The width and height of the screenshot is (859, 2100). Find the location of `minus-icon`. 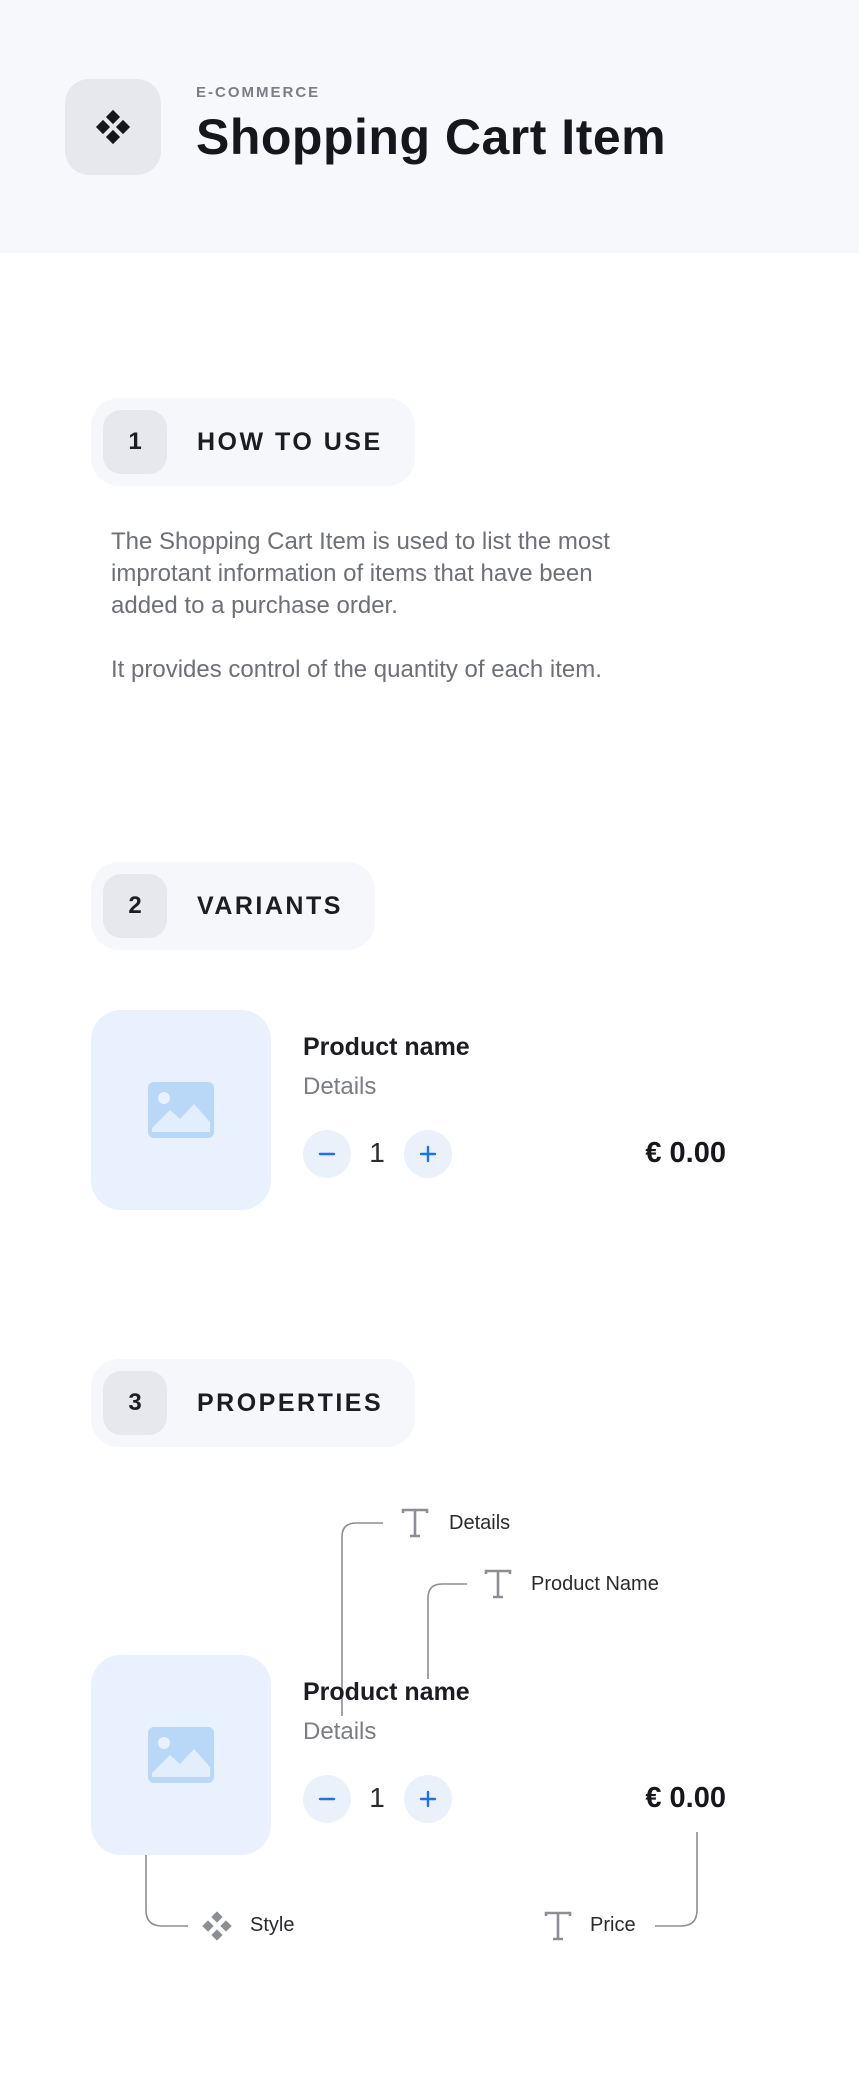

minus-icon is located at coordinates (327, 1799).